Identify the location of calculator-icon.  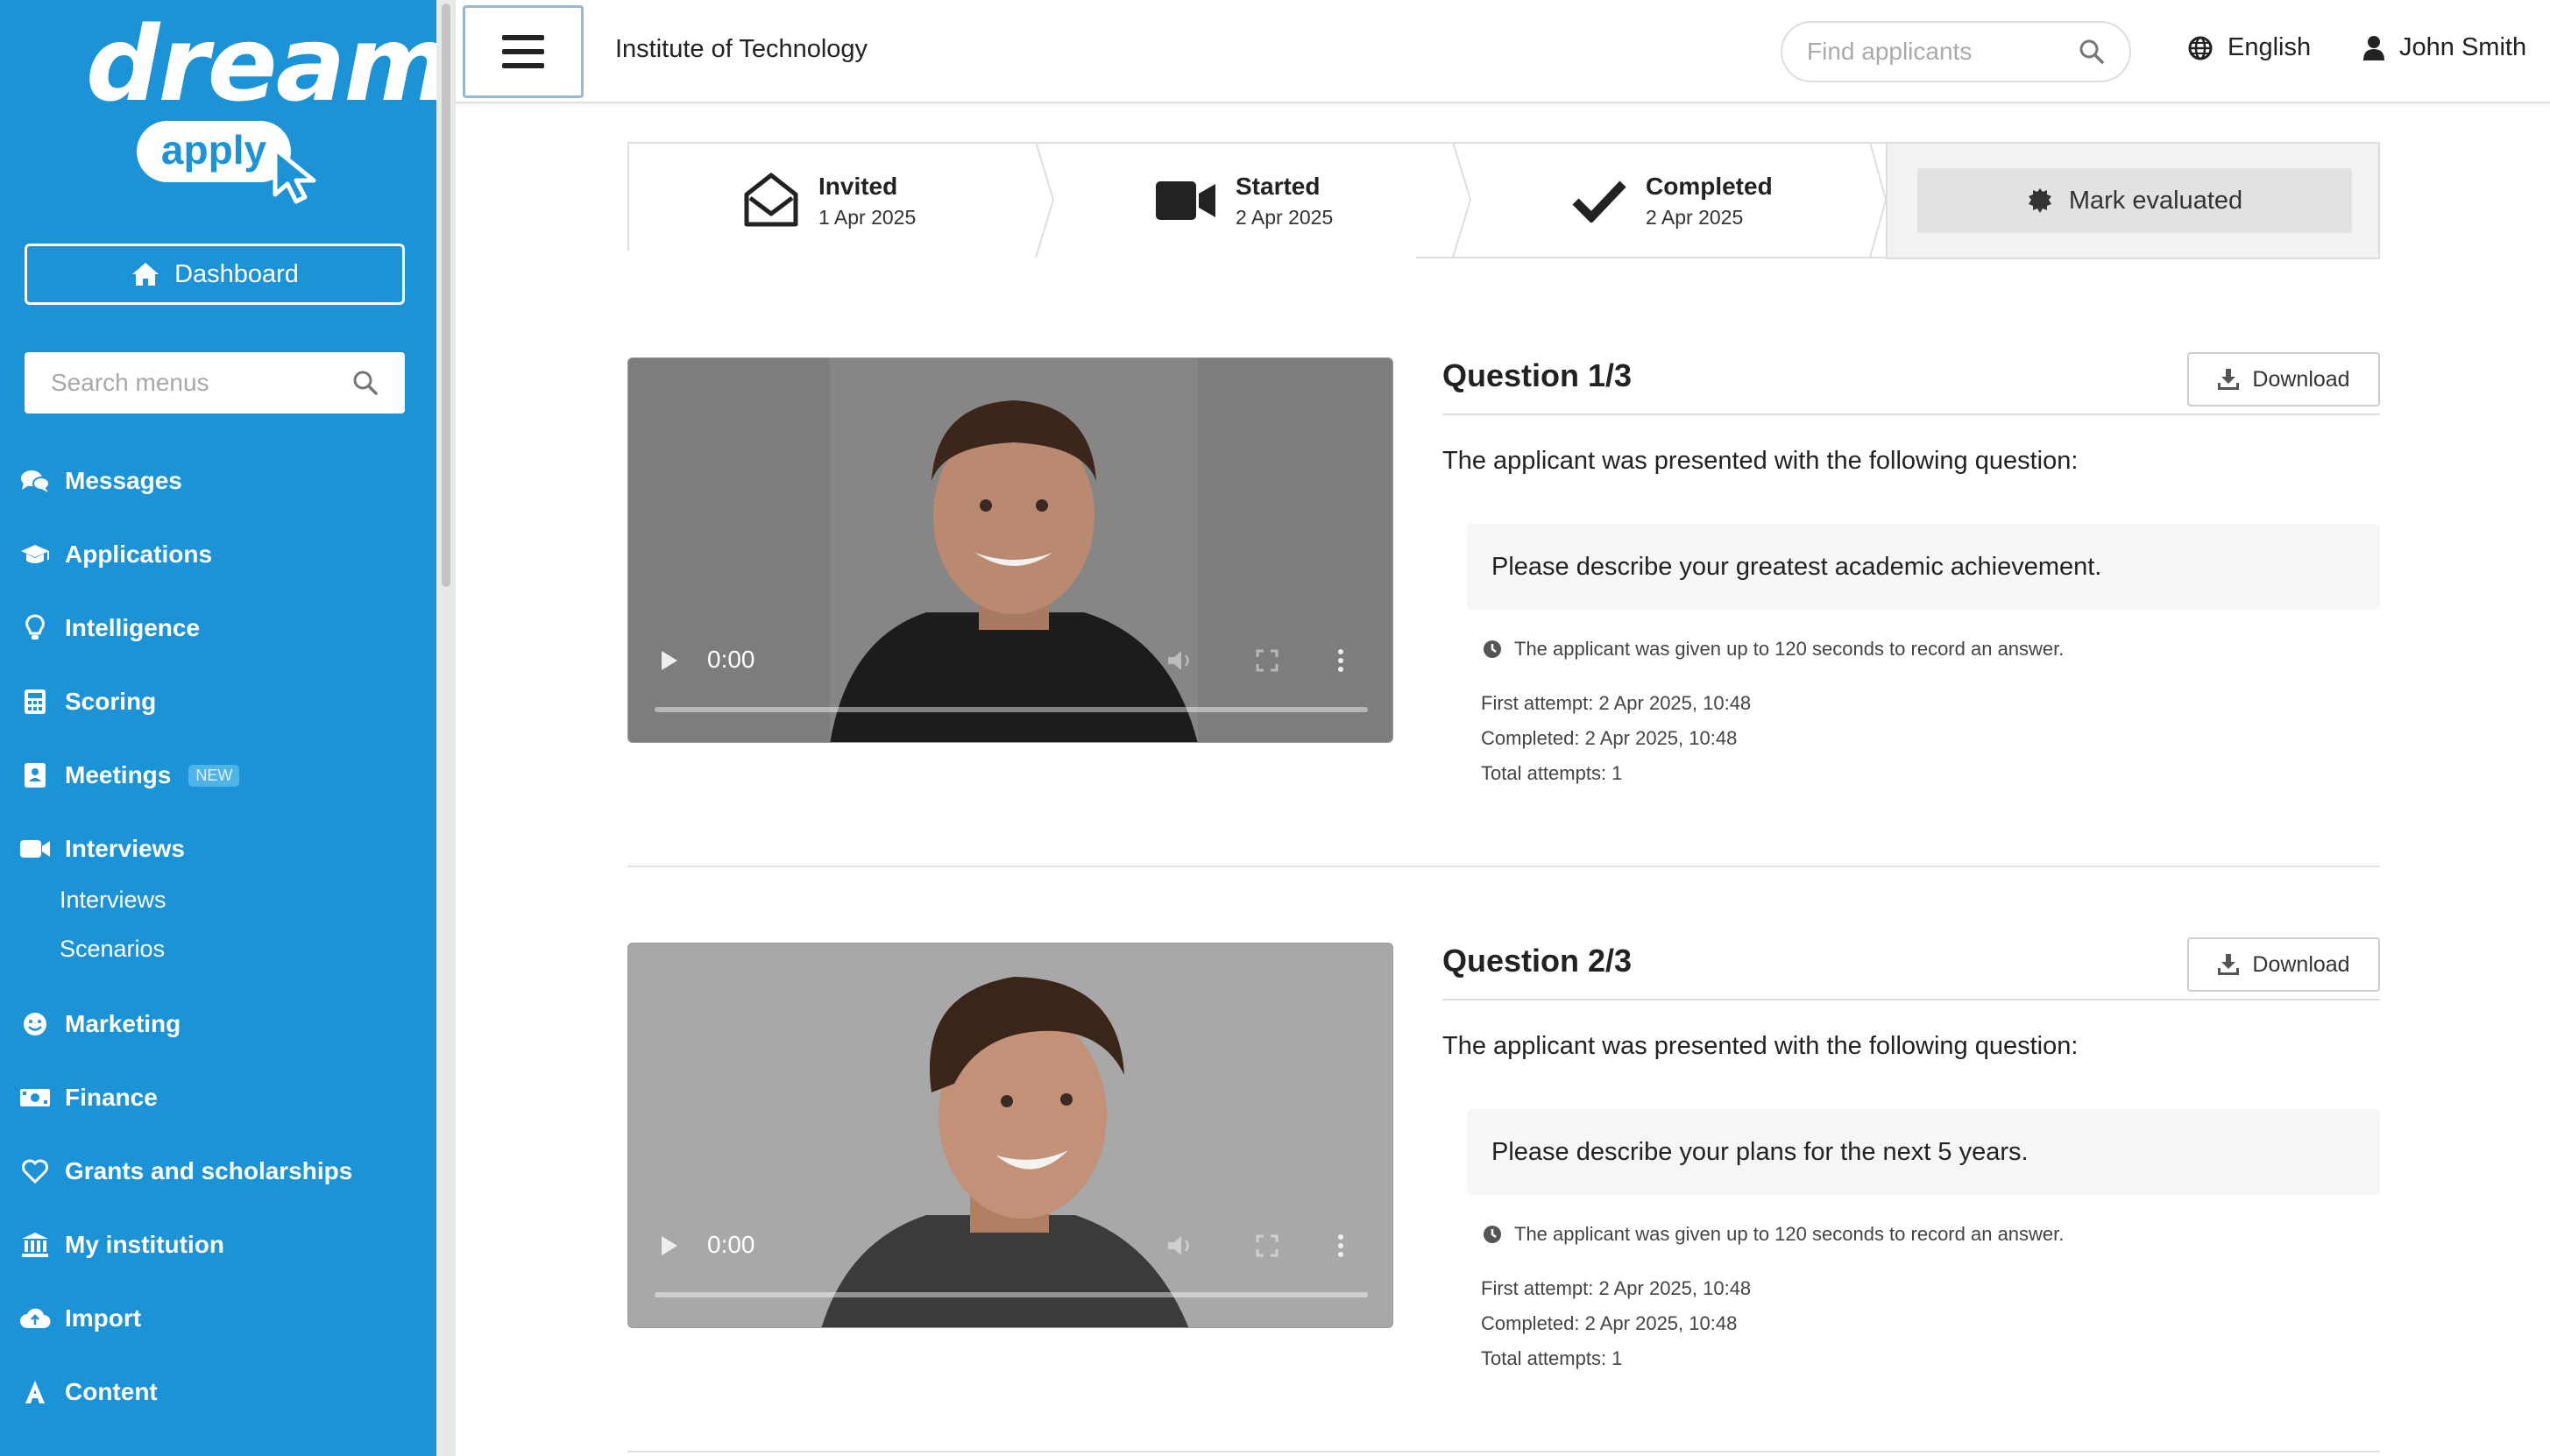
(35, 701).